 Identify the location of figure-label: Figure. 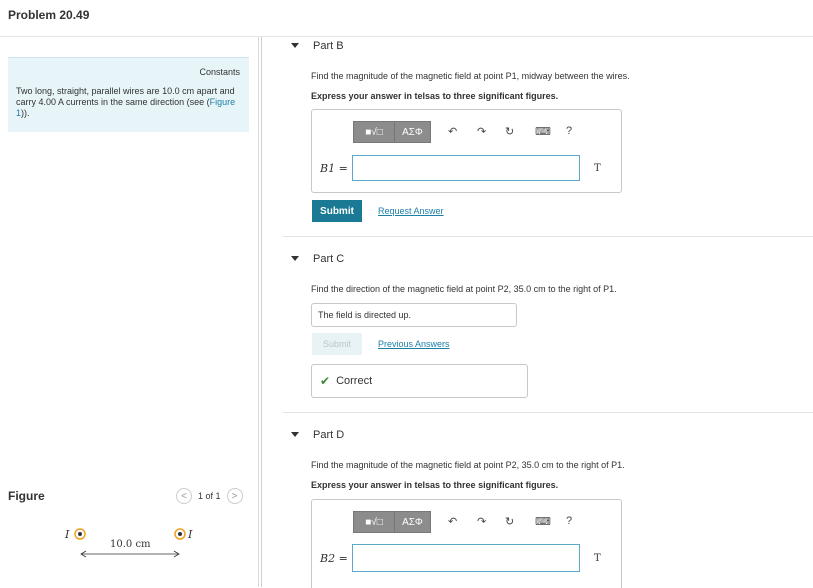
(26, 496).